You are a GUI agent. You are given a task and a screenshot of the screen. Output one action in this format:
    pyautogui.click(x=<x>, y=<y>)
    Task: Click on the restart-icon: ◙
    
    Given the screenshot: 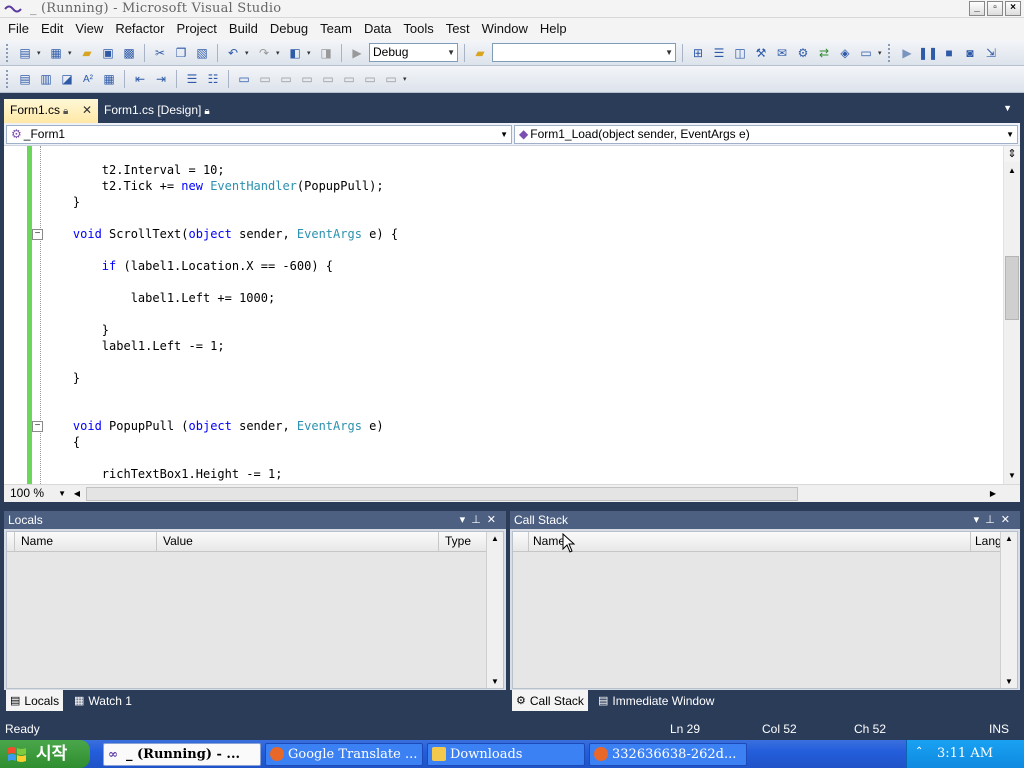 What is the action you would take?
    pyautogui.click(x=970, y=53)
    